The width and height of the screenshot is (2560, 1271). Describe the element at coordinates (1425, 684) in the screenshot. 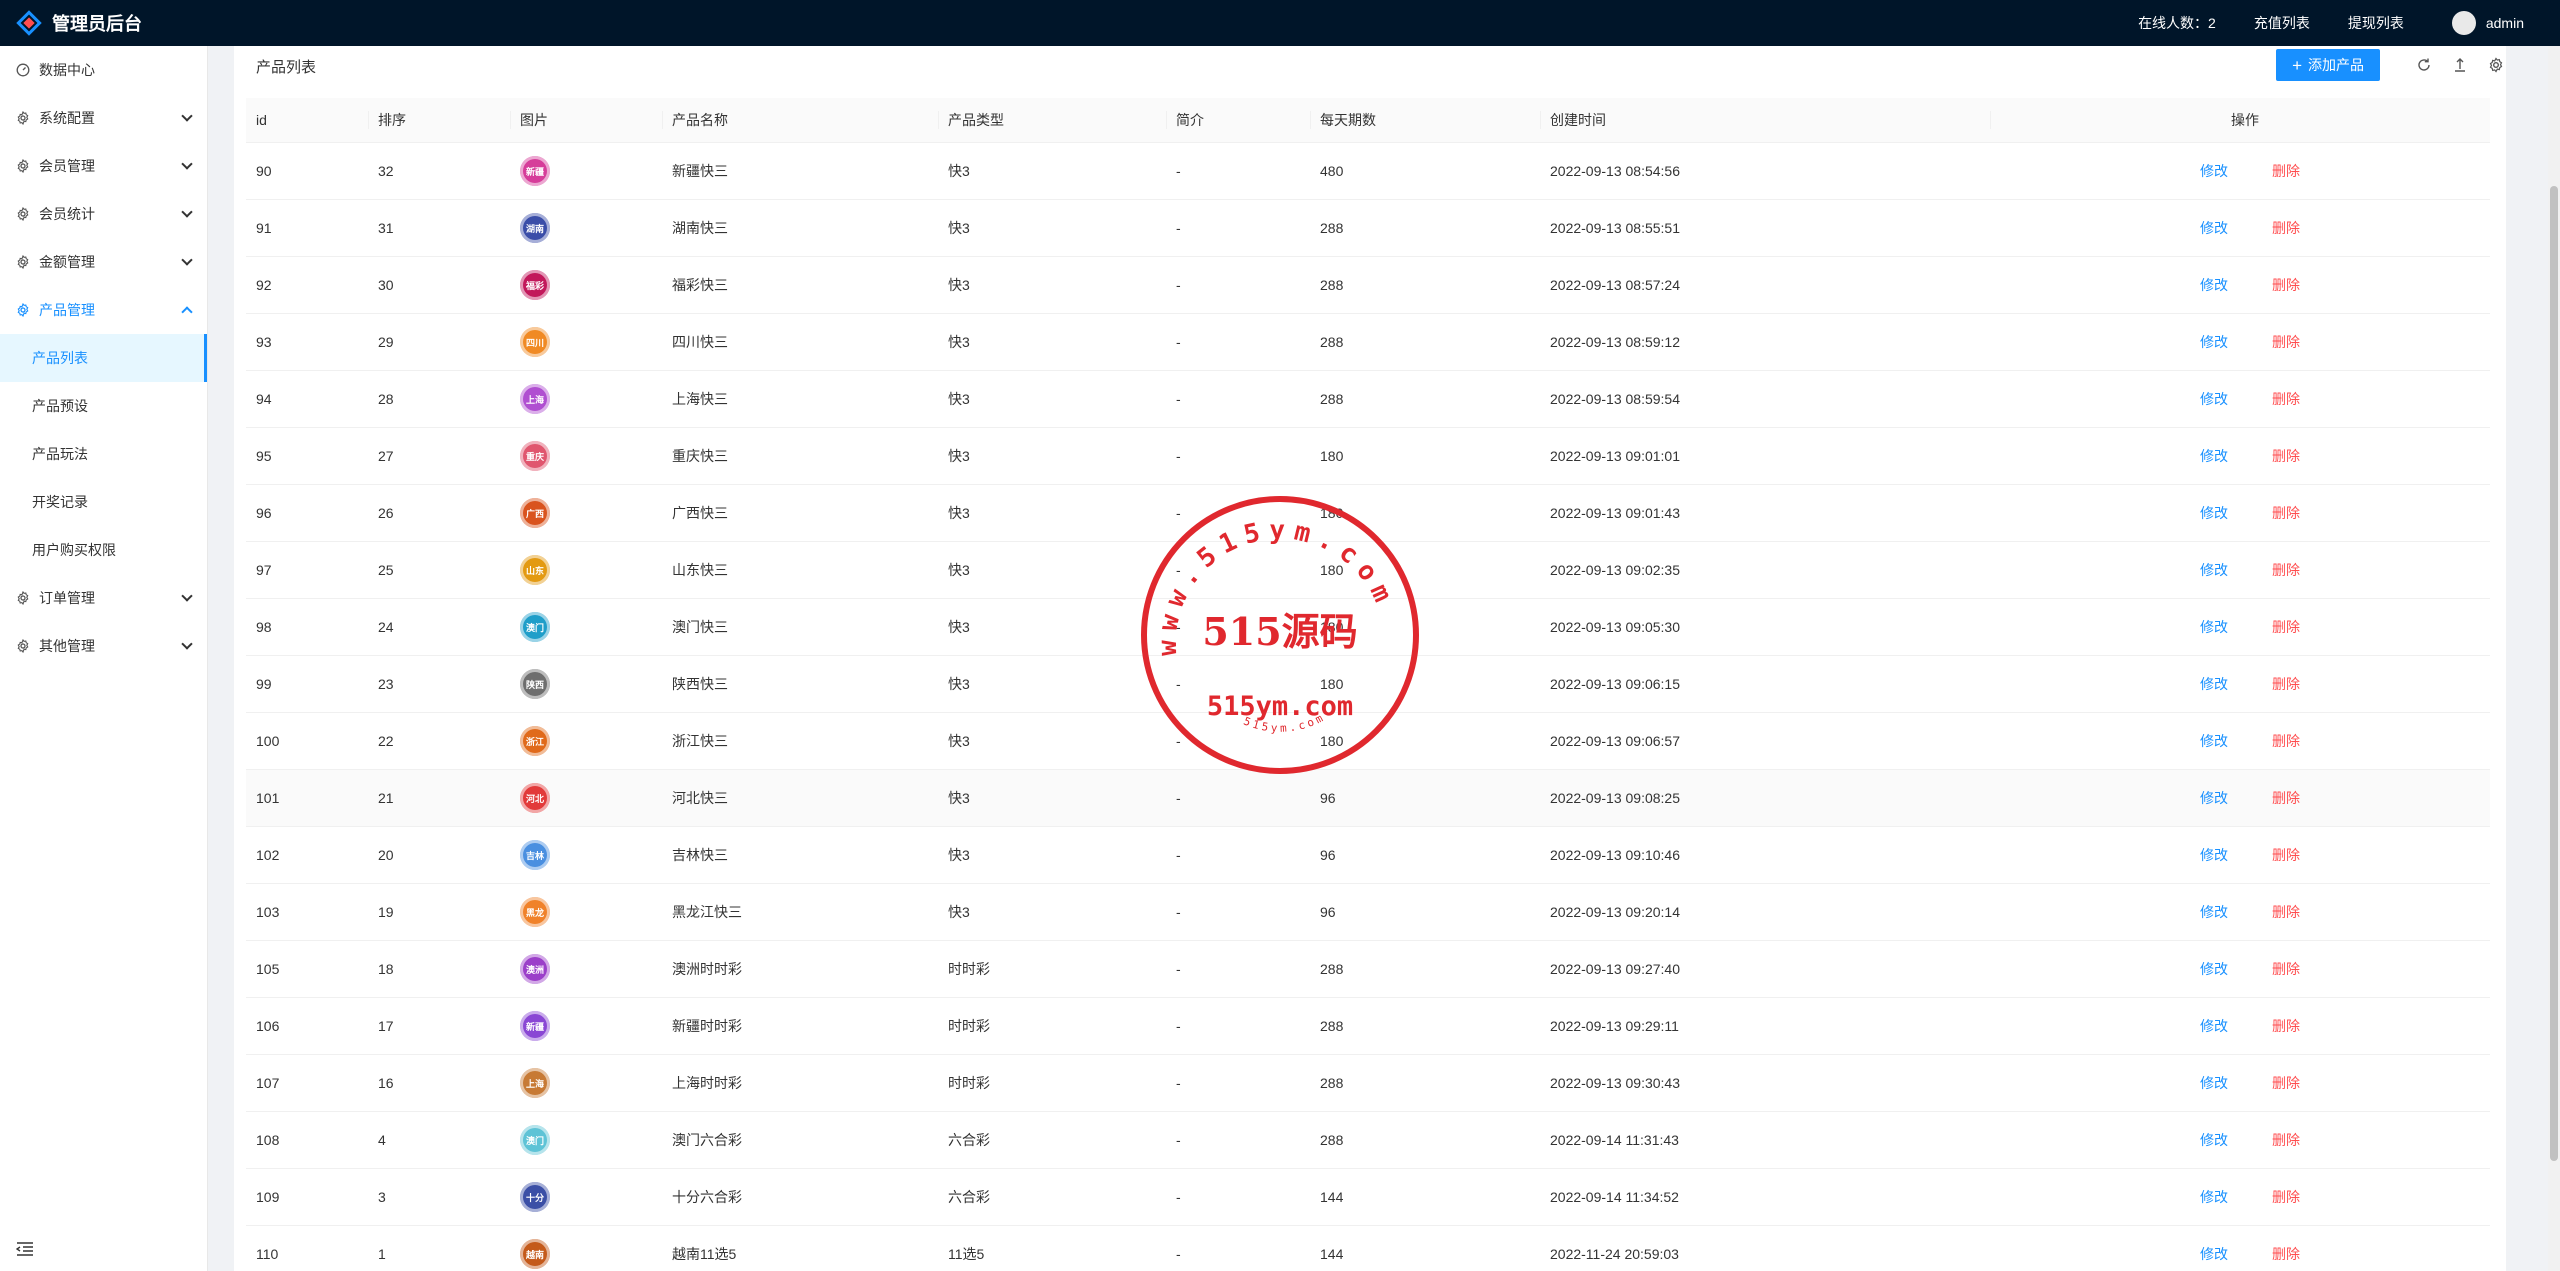

I see `periods-cell: 180` at that location.